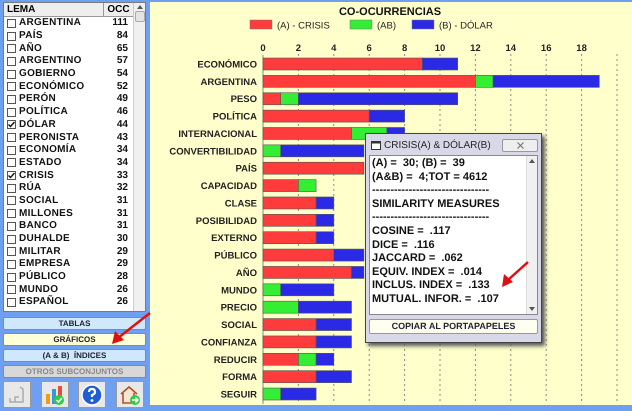  I want to click on axis-tick-label: 14, so click(511, 48).